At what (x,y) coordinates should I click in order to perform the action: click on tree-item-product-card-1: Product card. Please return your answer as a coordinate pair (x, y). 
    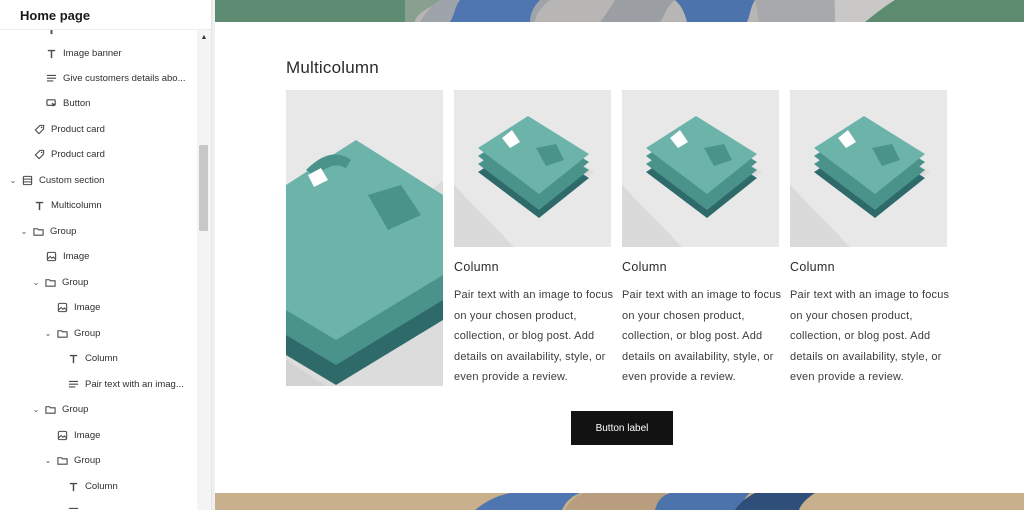
    Looking at the image, I should click on (98, 129).